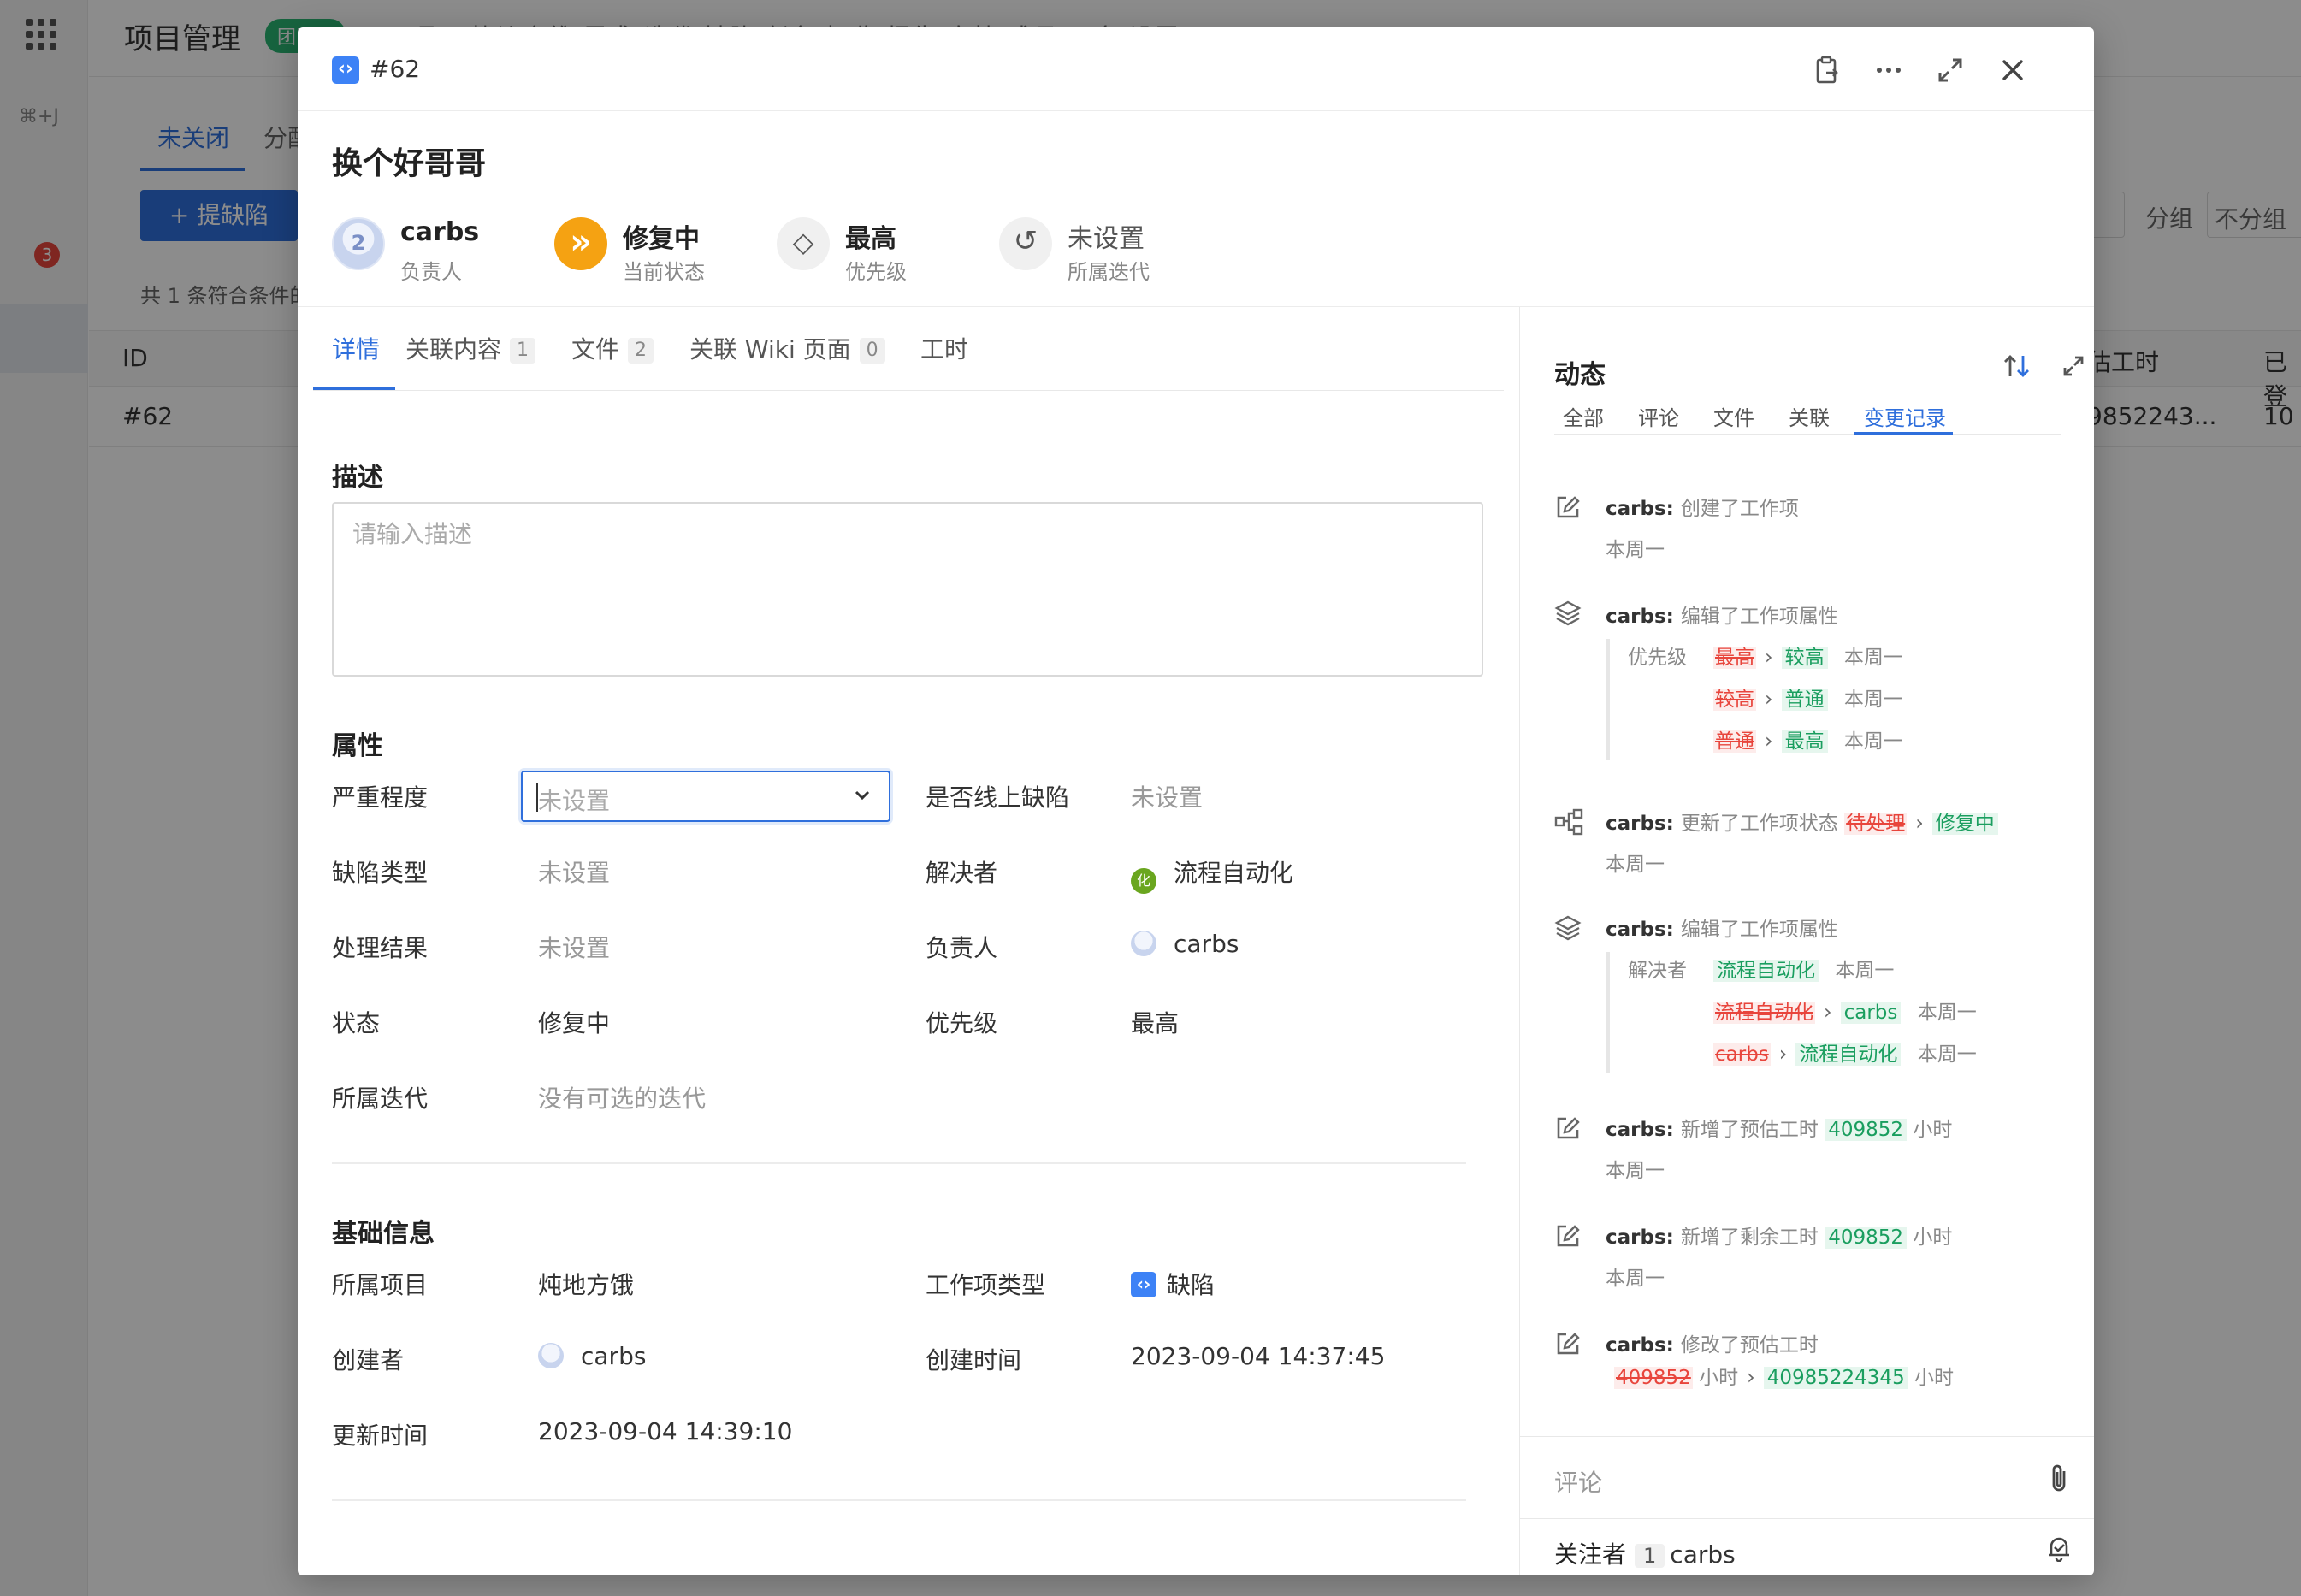  What do you see at coordinates (1845, 1054) in the screenshot?
I see `change-row: carbs › 流程自动化 本周一` at bounding box center [1845, 1054].